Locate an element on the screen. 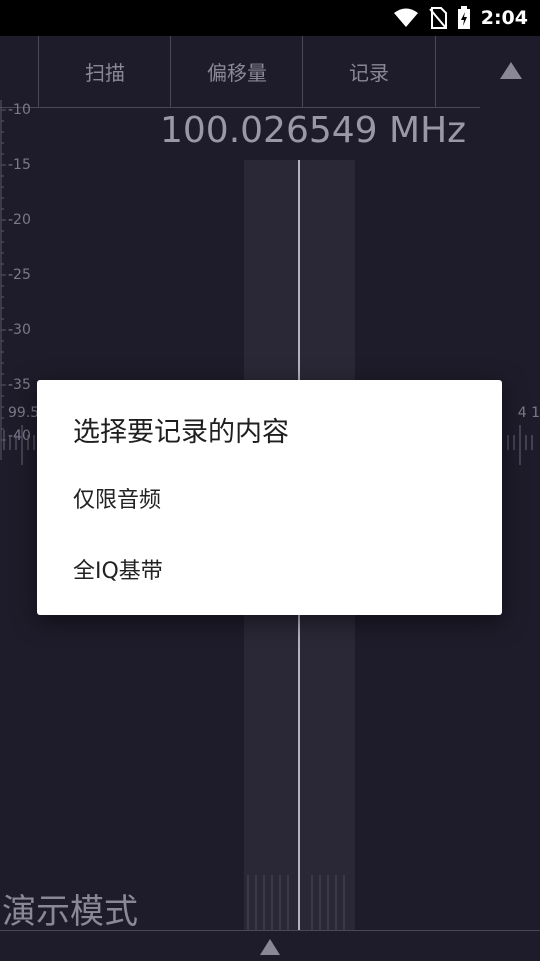 The height and width of the screenshot is (961, 540). dialog-title: 选择要记录的内容 is located at coordinates (181, 432).